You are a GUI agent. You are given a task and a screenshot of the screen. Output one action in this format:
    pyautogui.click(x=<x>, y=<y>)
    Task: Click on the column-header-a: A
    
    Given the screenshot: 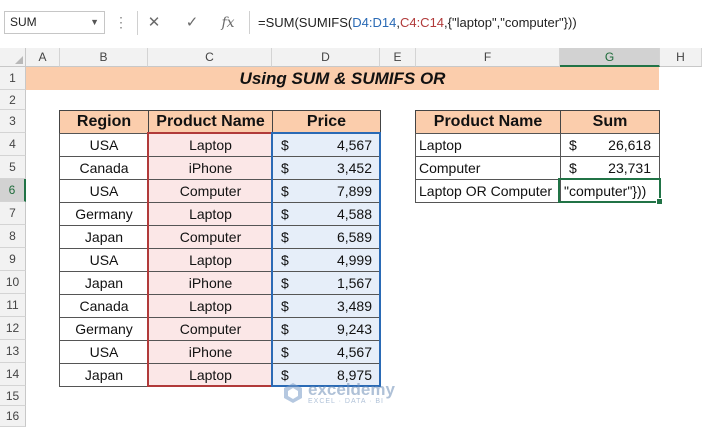 What is the action you would take?
    pyautogui.click(x=43, y=57)
    